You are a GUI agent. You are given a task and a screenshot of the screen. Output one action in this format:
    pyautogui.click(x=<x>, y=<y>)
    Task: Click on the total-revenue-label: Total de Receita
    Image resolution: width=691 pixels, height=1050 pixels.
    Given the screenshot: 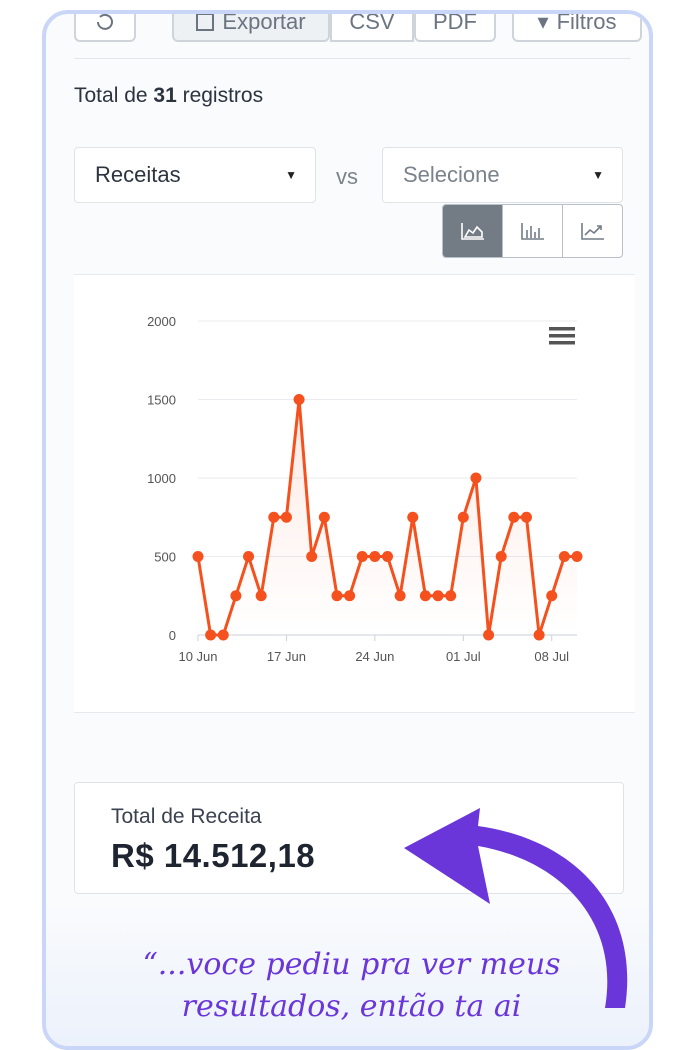 What is the action you would take?
    pyautogui.click(x=186, y=816)
    